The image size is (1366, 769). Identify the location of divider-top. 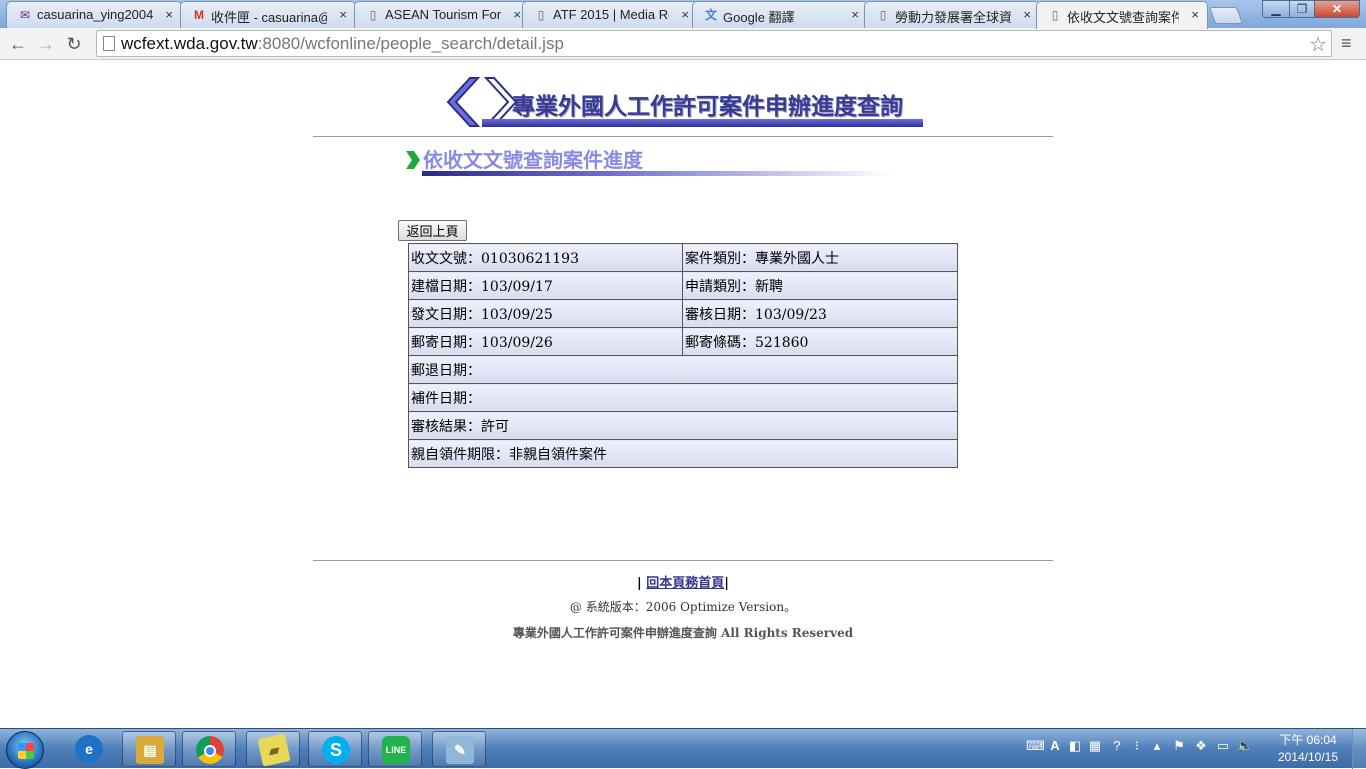
(683, 136).